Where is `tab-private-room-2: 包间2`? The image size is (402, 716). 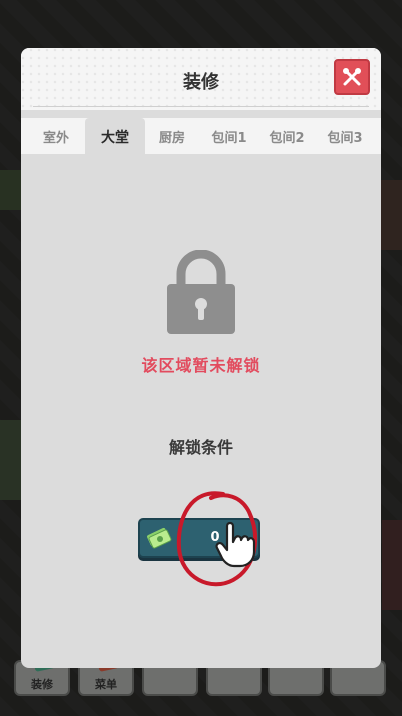 tab-private-room-2: 包间2 is located at coordinates (287, 136).